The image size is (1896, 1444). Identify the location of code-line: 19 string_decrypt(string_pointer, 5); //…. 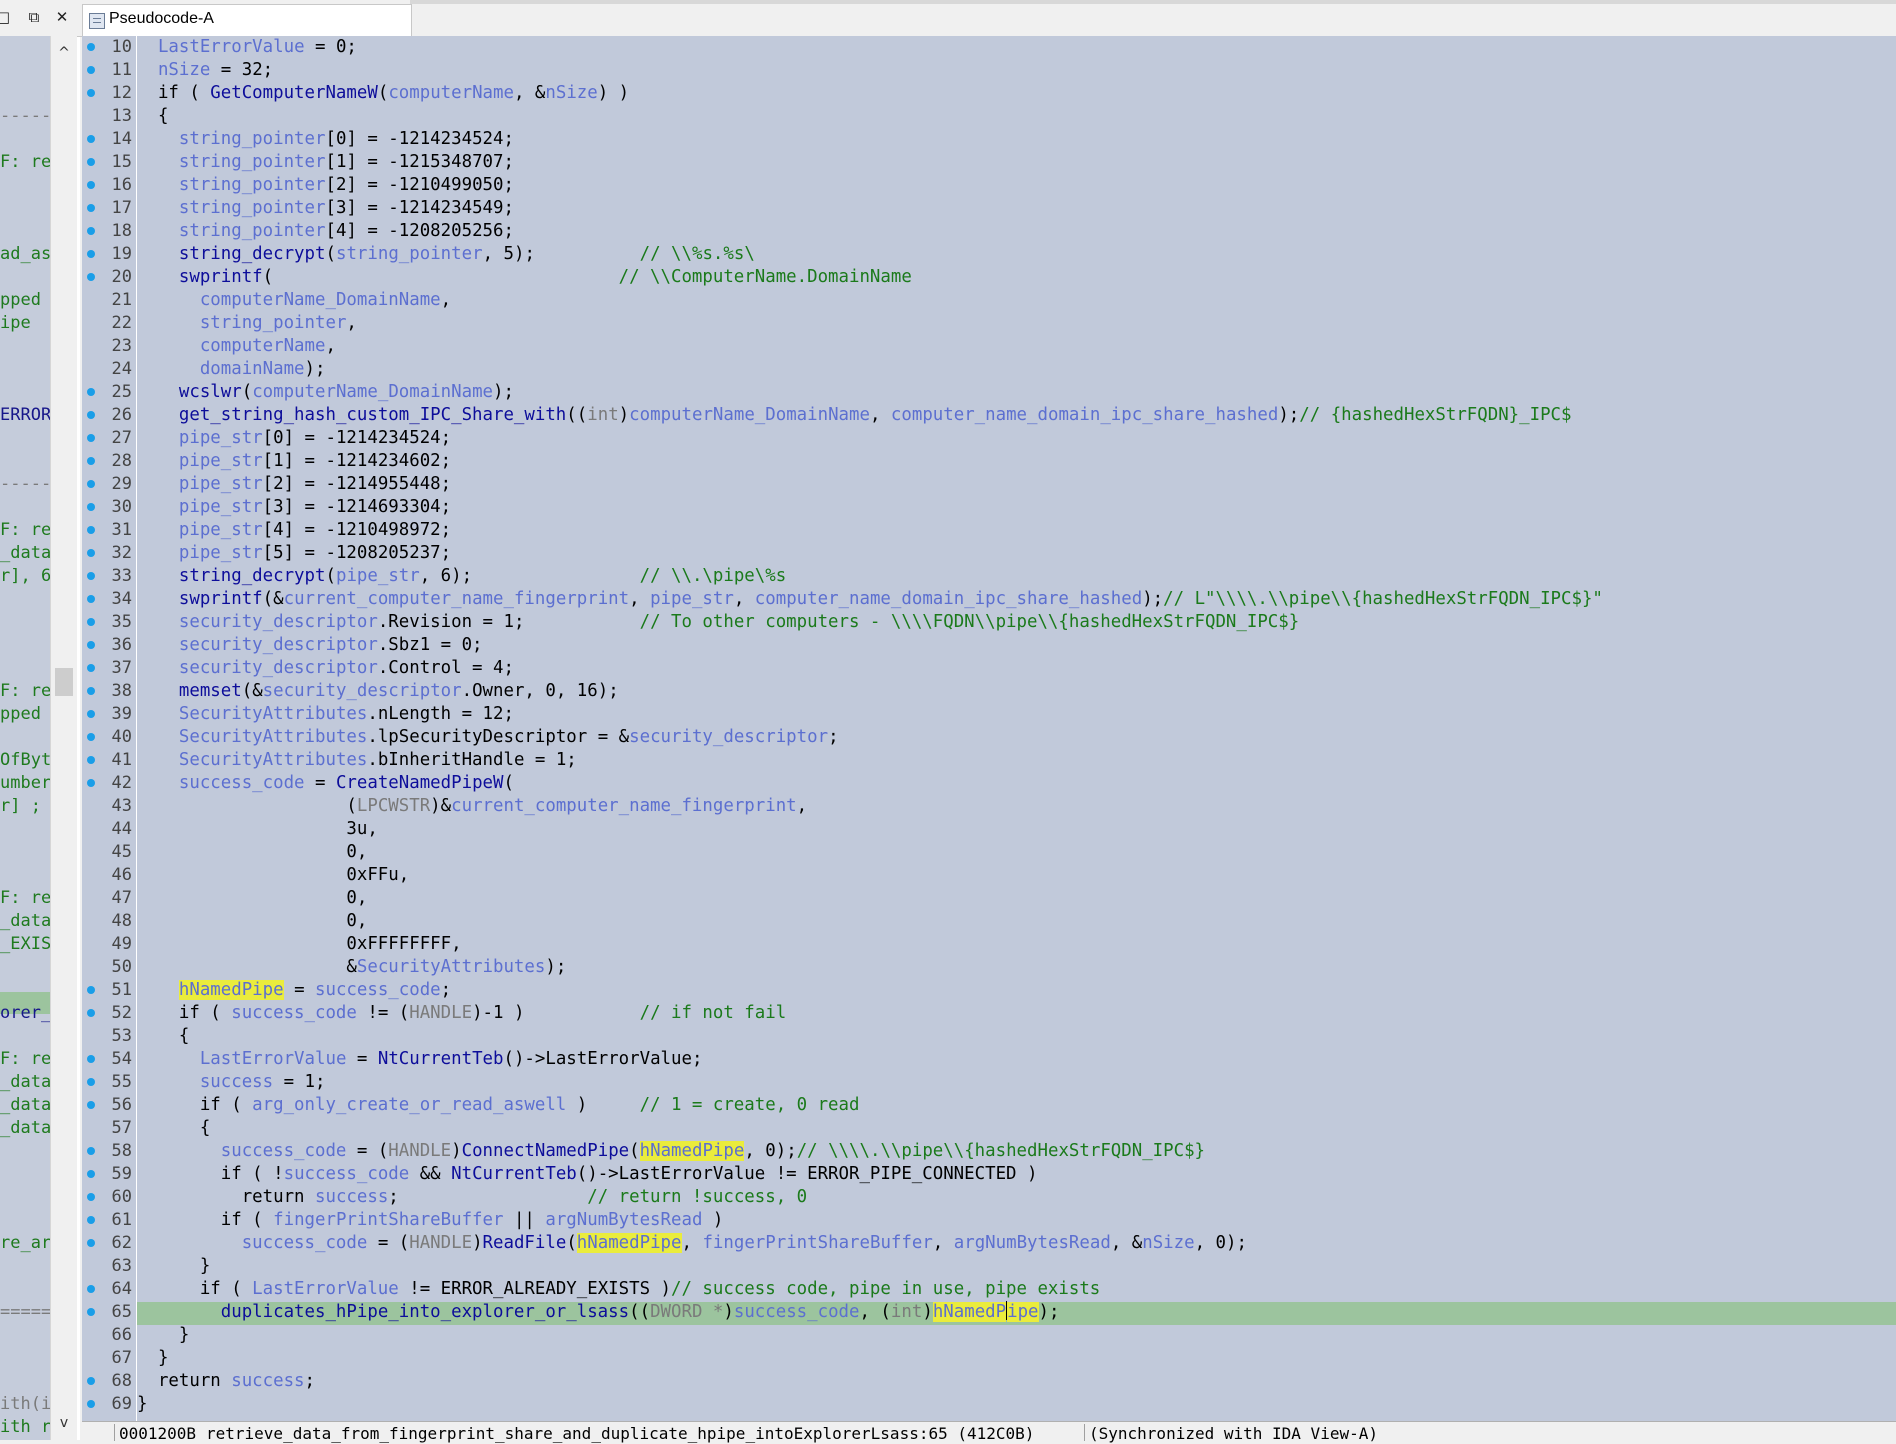
(989, 254).